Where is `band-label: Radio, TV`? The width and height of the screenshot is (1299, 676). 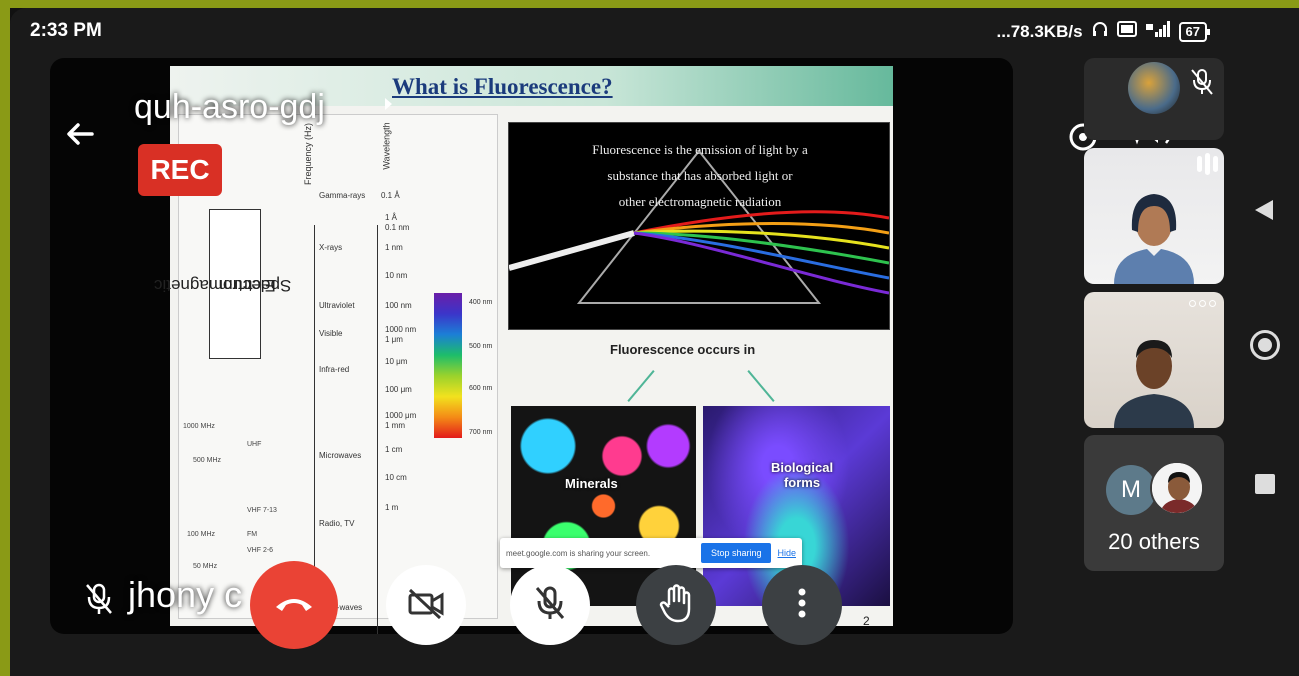
band-label: Radio, TV is located at coordinates (337, 523).